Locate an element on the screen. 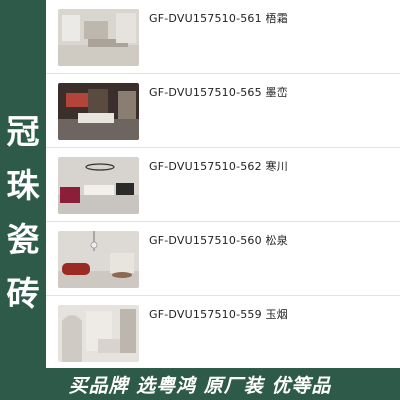  brand-char-2: 珠 is located at coordinates (23, 185).